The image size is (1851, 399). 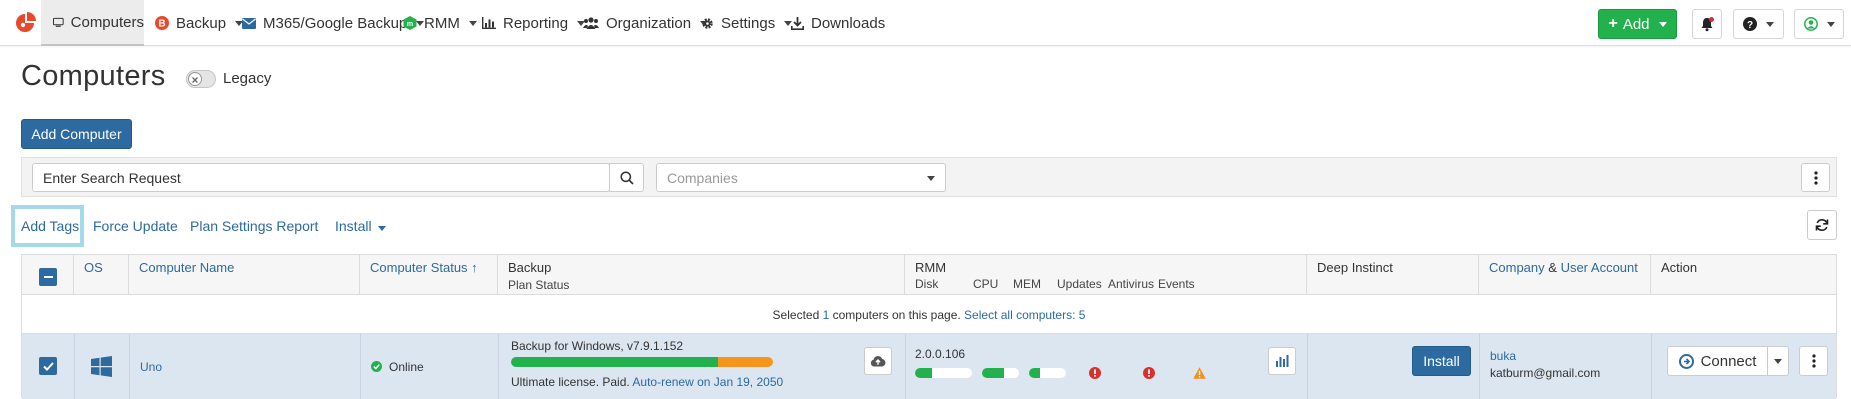 What do you see at coordinates (1743, 275) in the screenshot?
I see `header-action: Action` at bounding box center [1743, 275].